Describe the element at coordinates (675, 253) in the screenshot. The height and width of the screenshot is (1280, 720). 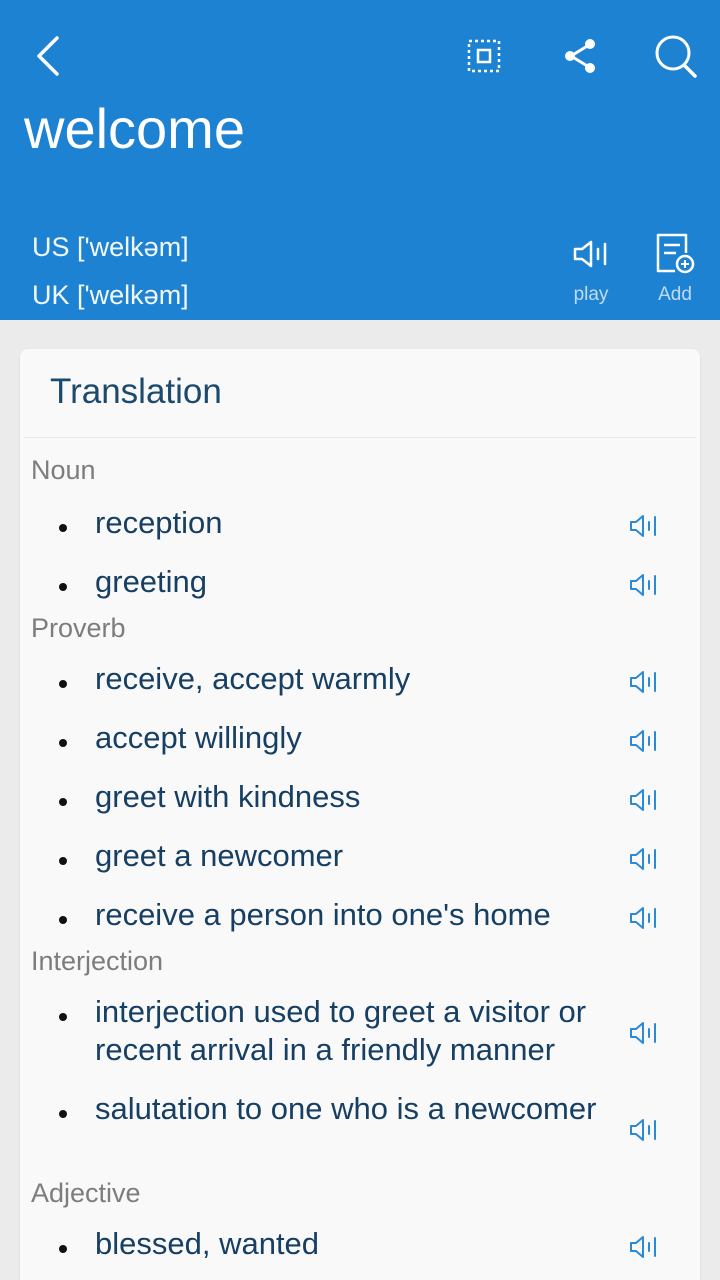
I see `add-to-wordbook-icon` at that location.